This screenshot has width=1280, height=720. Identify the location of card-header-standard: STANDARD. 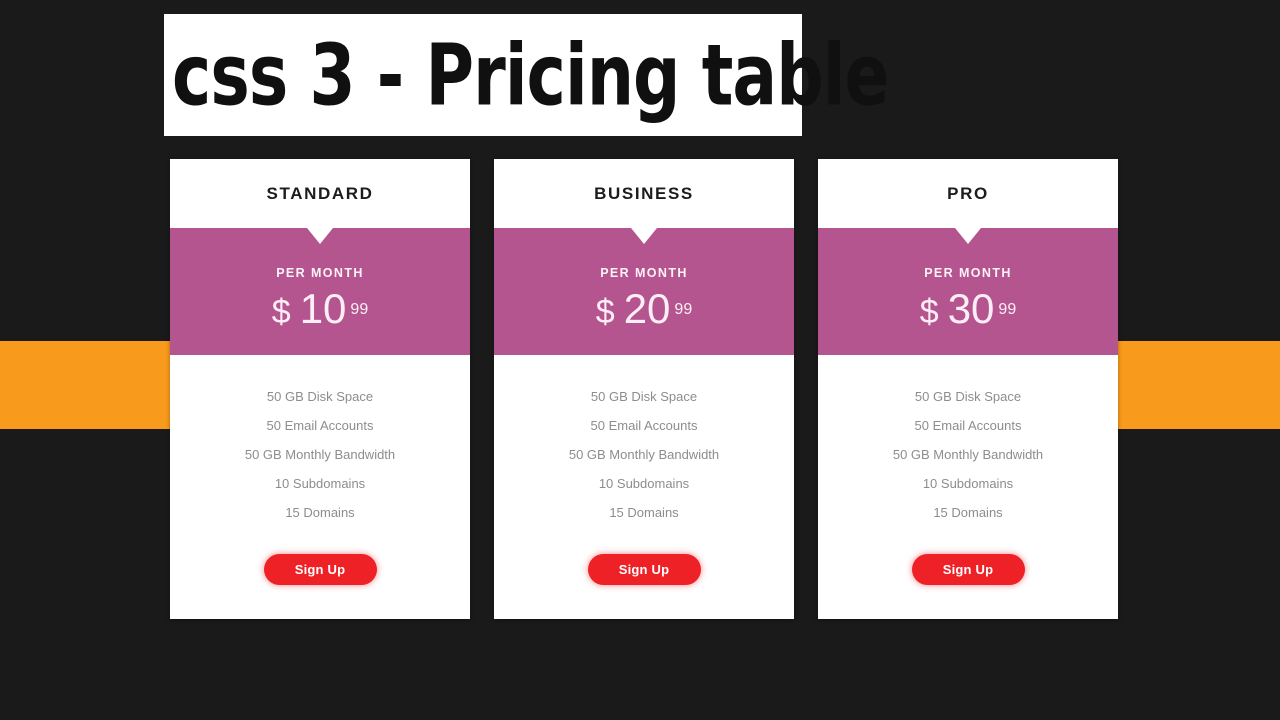
(320, 193).